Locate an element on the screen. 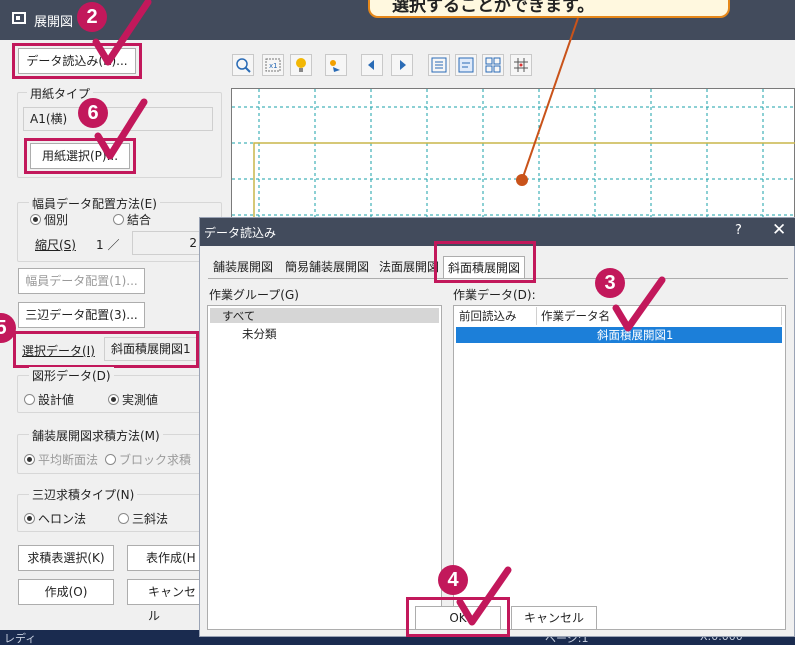 This screenshot has width=795, height=645. property-icon is located at coordinates (466, 65).